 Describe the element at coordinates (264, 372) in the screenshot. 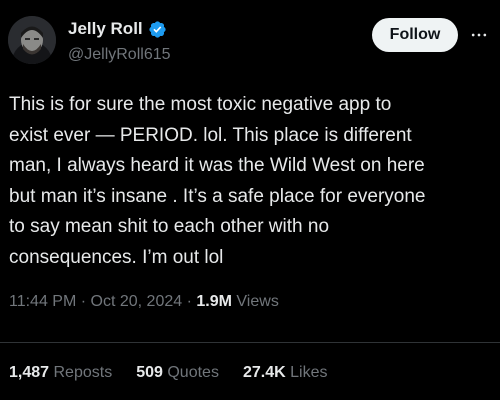

I see `likes-count: 27.4K` at that location.